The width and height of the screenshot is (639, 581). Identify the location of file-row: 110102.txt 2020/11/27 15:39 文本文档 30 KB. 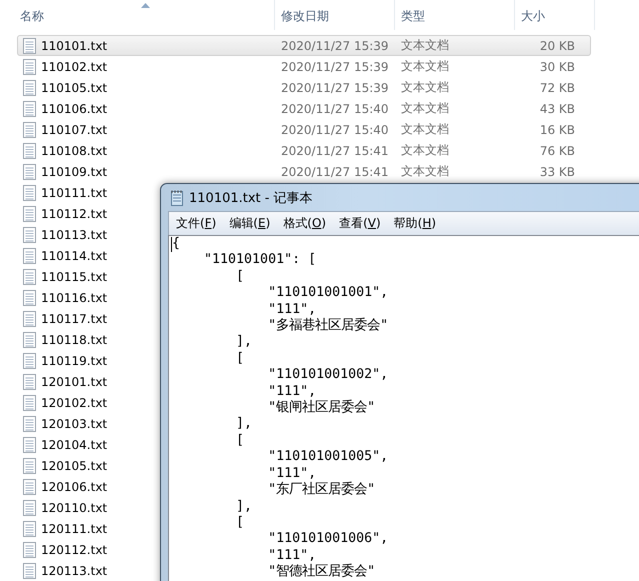
(304, 66).